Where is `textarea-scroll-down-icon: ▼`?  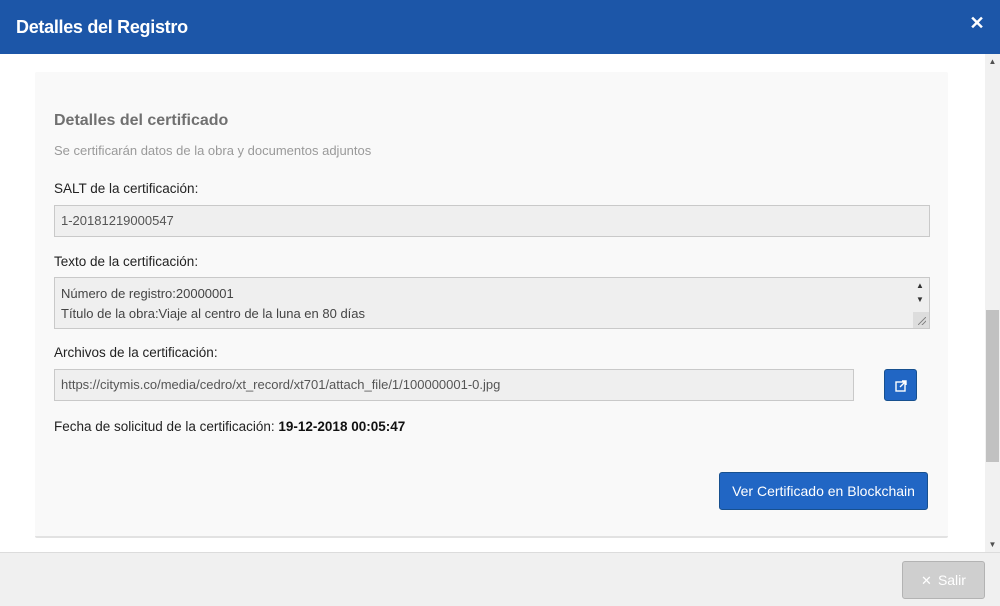 textarea-scroll-down-icon: ▼ is located at coordinates (920, 300).